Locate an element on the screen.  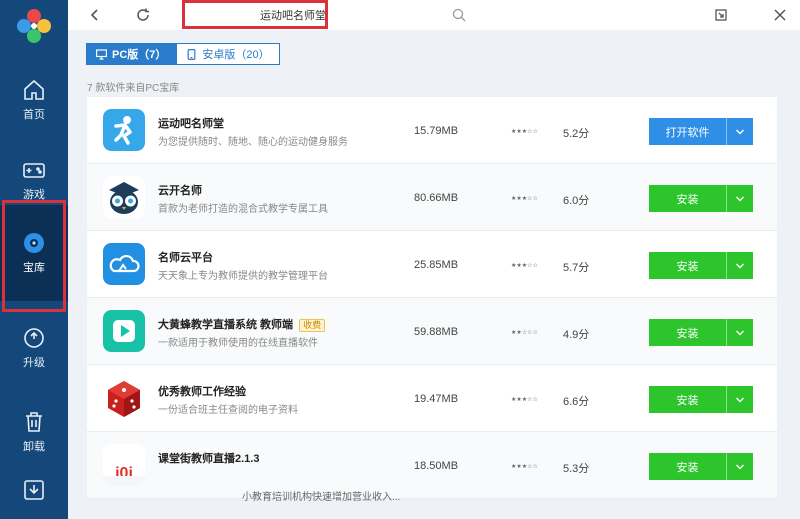
tab-pc: PC版（7） is located at coordinates (131, 54).